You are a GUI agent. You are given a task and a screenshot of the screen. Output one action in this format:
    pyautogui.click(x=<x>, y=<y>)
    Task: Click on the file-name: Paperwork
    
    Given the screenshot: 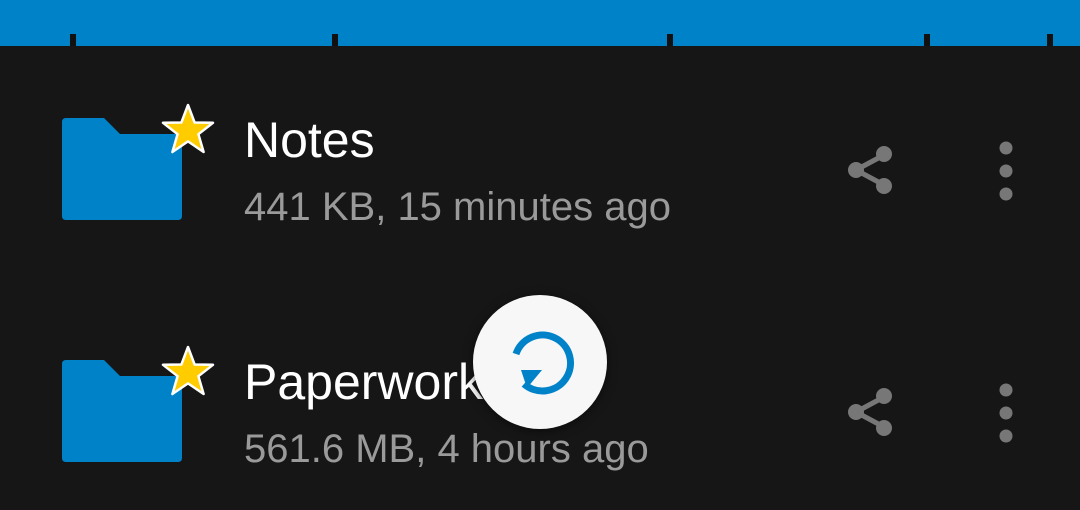 What is the action you would take?
    pyautogui.click(x=363, y=382)
    